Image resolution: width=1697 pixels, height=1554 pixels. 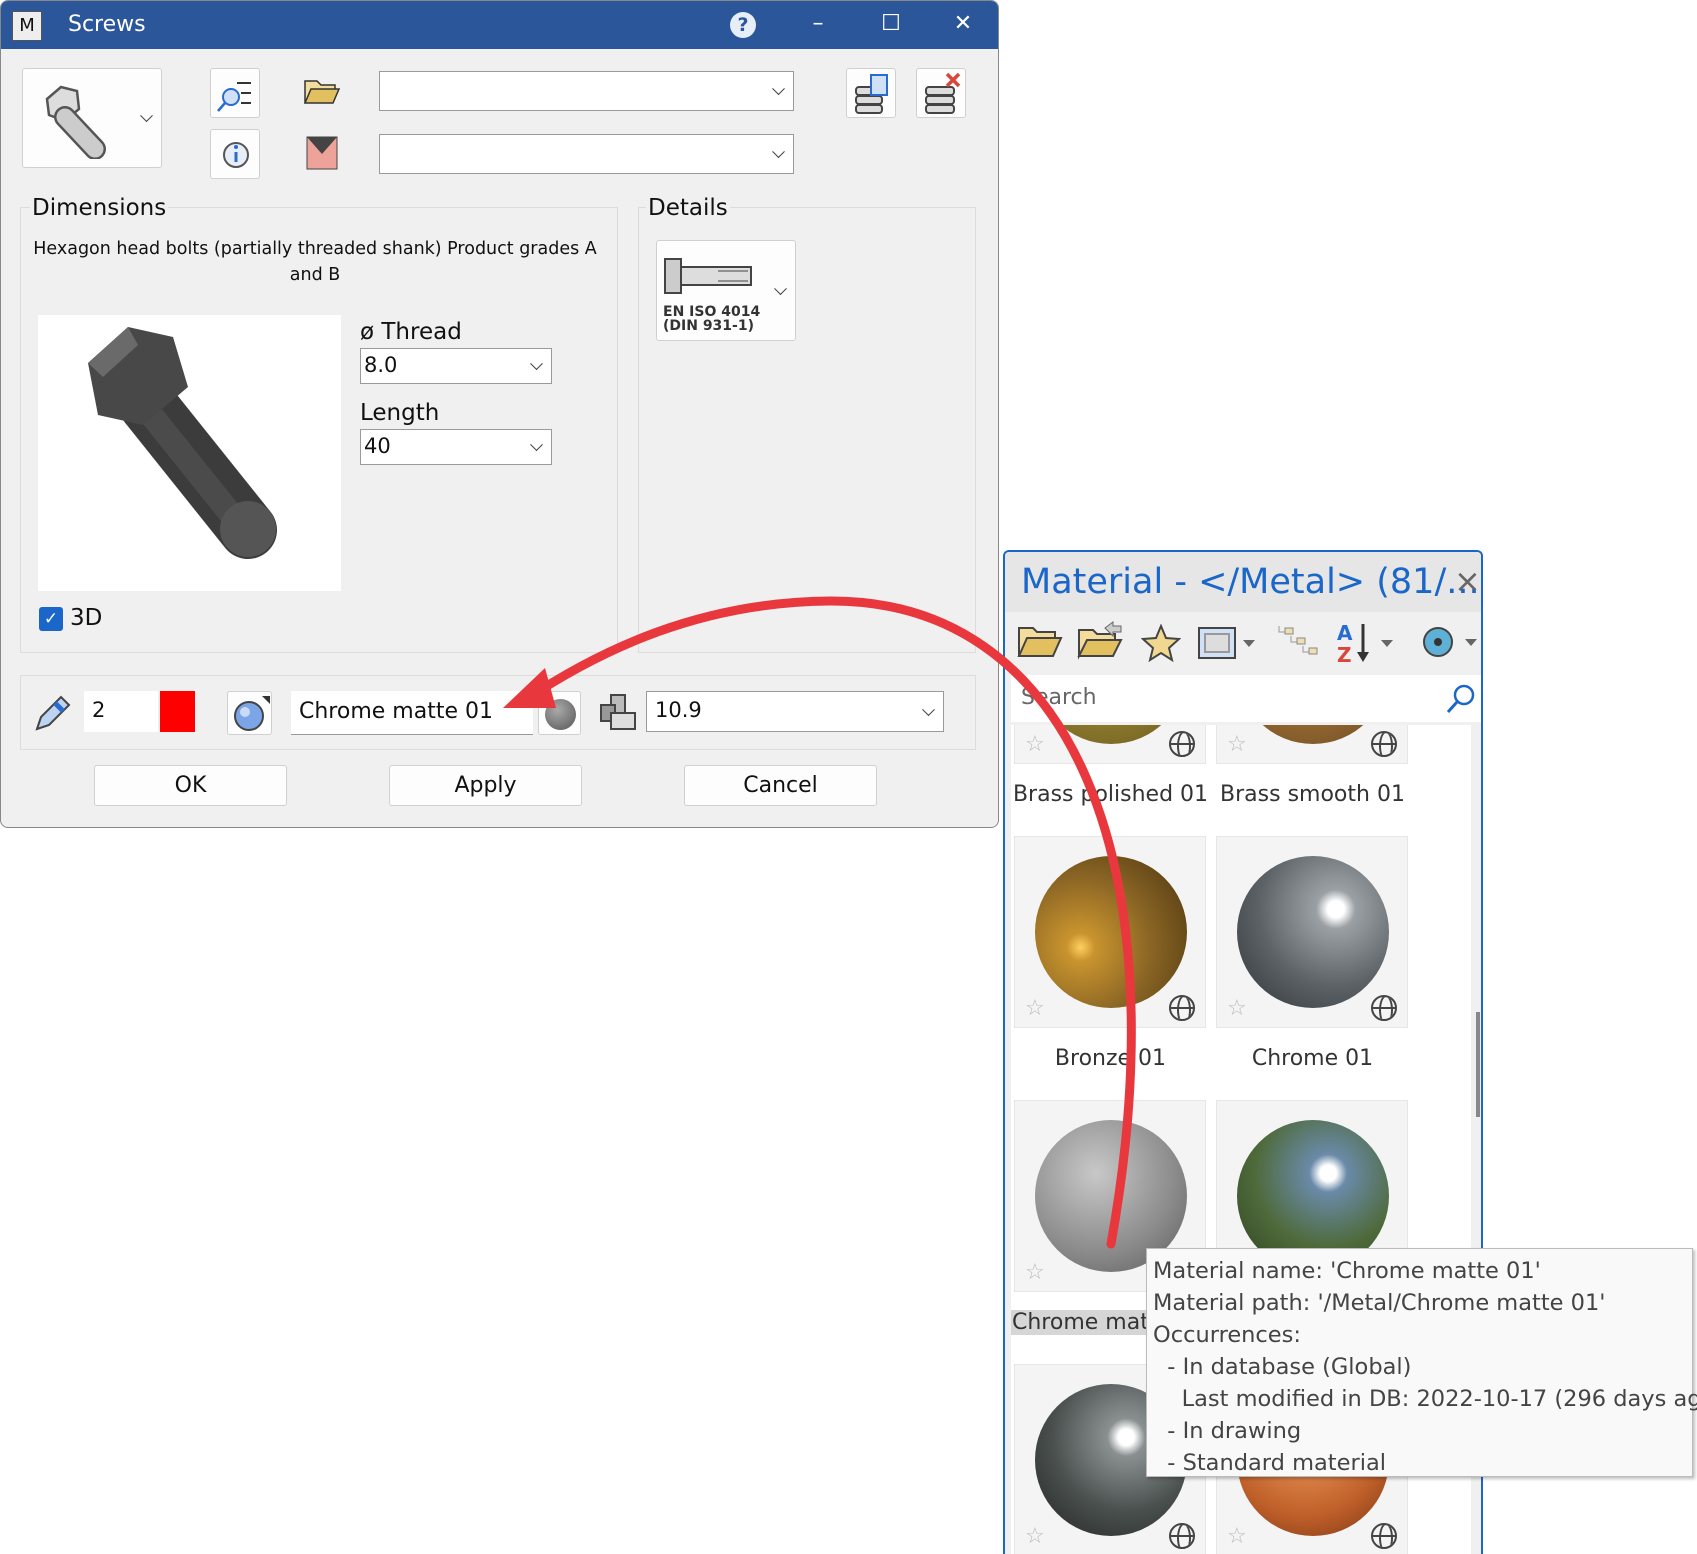 I want to click on search-icon, so click(x=1461, y=699).